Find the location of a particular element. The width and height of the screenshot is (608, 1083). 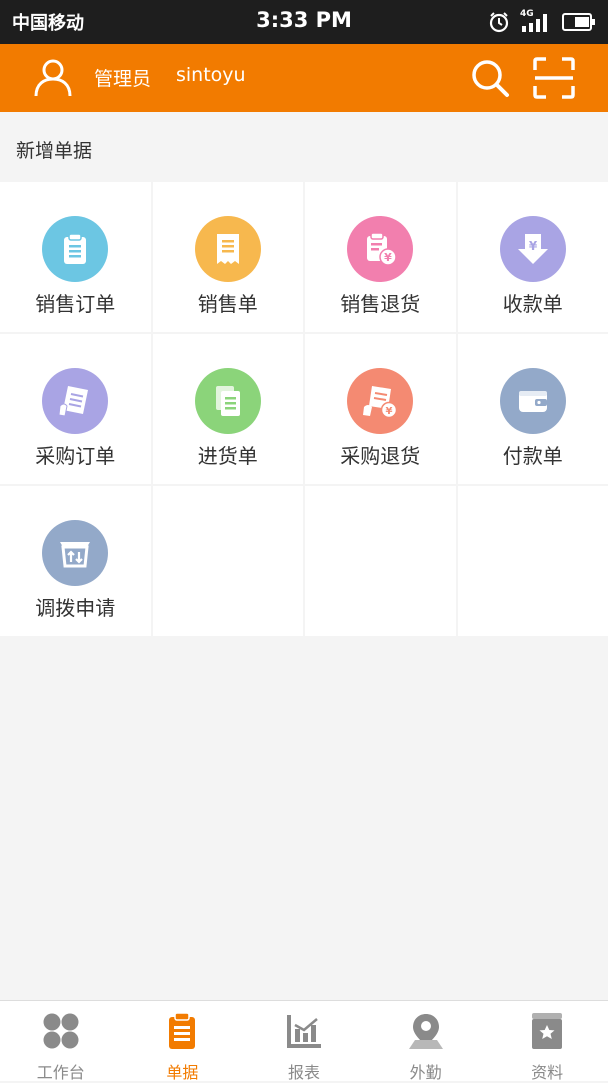

grid-item-label: 采购订单 is located at coordinates (75, 454).